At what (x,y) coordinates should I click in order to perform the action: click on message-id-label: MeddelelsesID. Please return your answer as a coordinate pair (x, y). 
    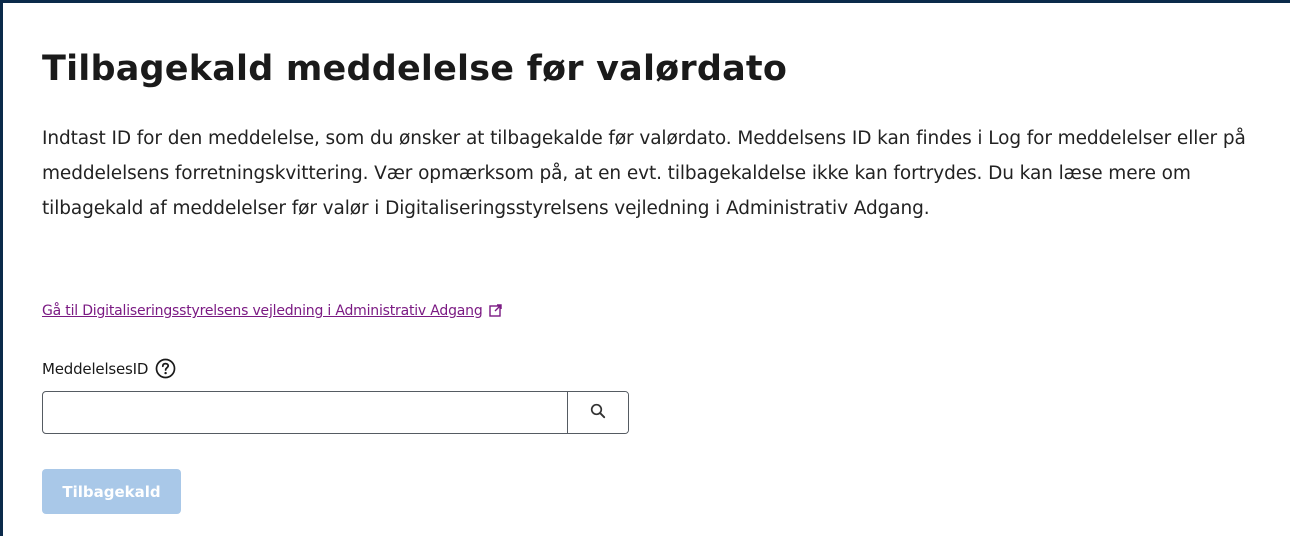
    Looking at the image, I should click on (95, 368).